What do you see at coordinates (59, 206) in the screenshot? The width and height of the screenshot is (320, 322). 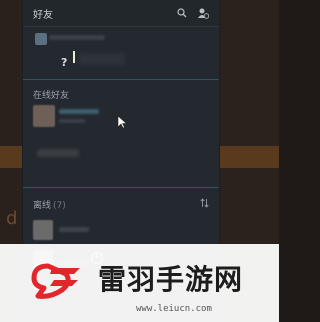 I see `offline-count: (7)` at bounding box center [59, 206].